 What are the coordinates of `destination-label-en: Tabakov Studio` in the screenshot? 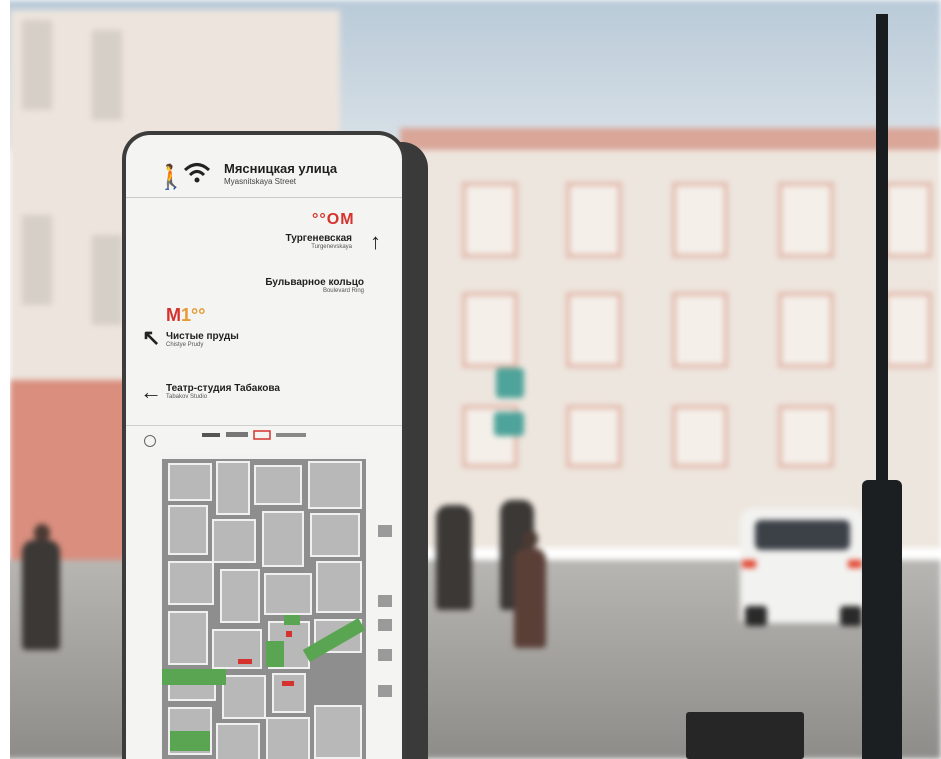 It's located at (187, 397).